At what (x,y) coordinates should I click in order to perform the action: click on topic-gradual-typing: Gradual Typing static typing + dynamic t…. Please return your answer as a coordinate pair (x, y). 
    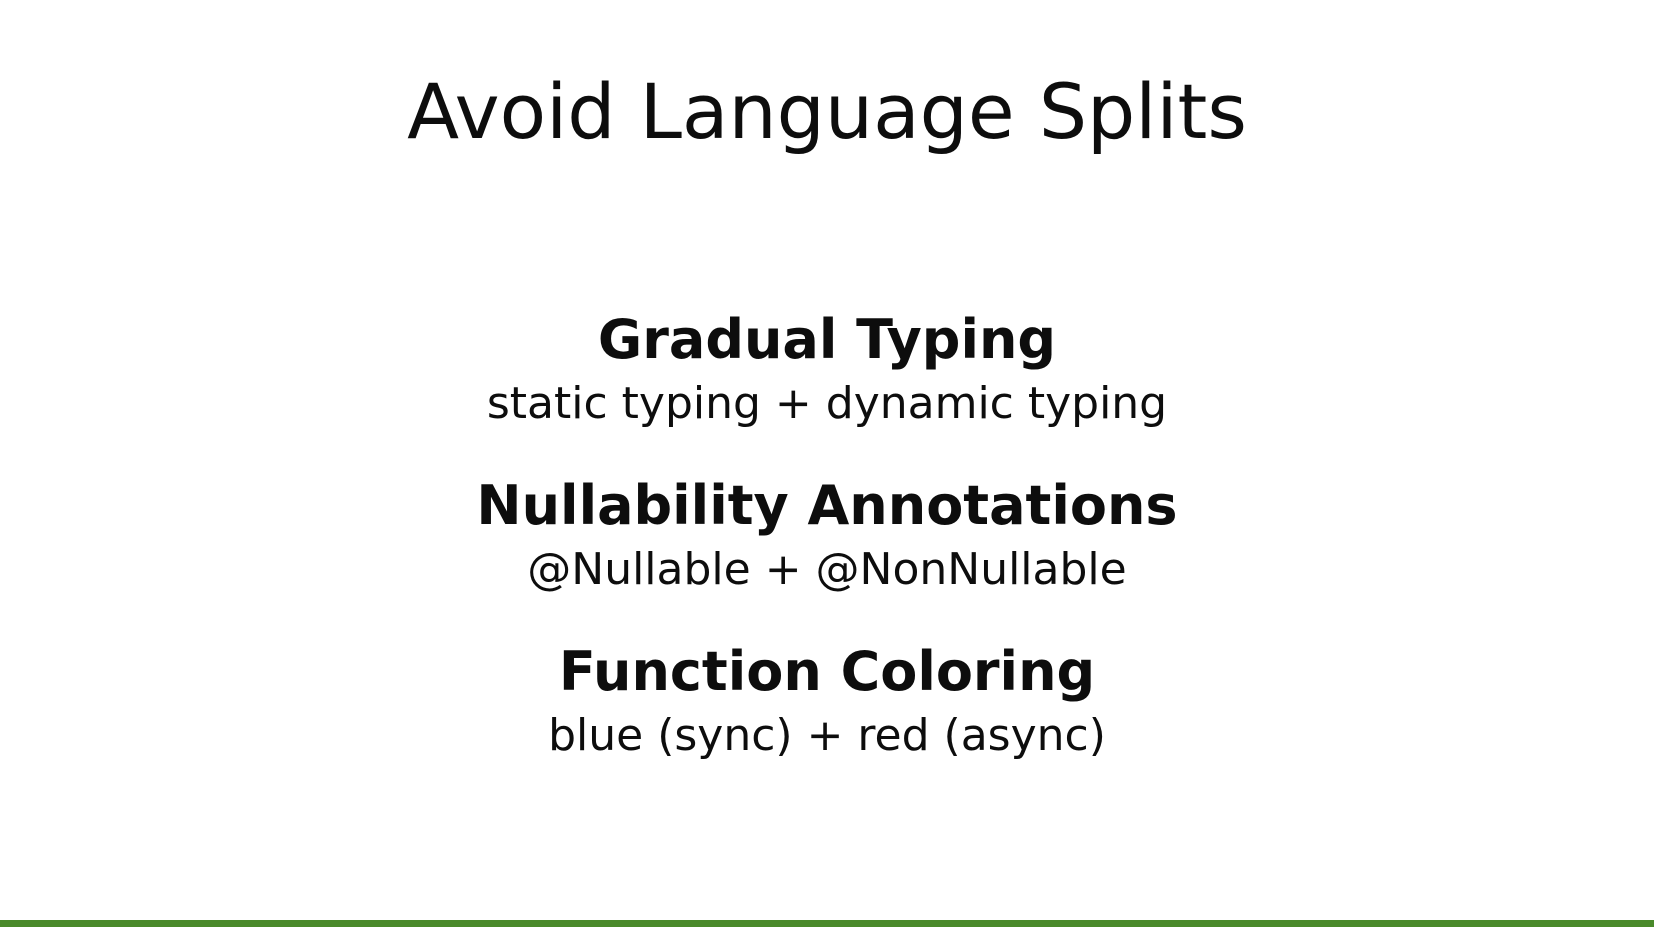
    Looking at the image, I should click on (827, 369).